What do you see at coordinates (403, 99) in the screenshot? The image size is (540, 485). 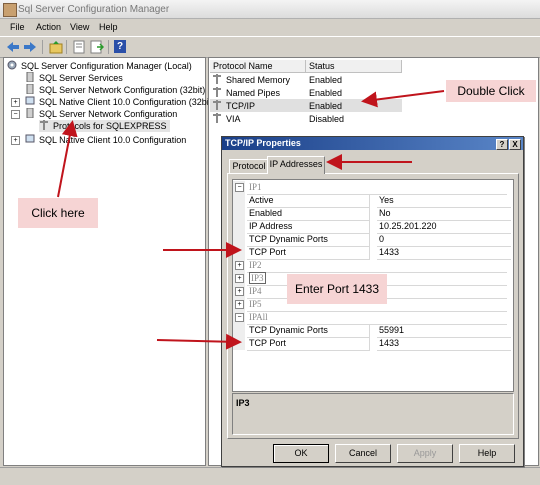 I see `arrow-to-tcpip` at bounding box center [403, 99].